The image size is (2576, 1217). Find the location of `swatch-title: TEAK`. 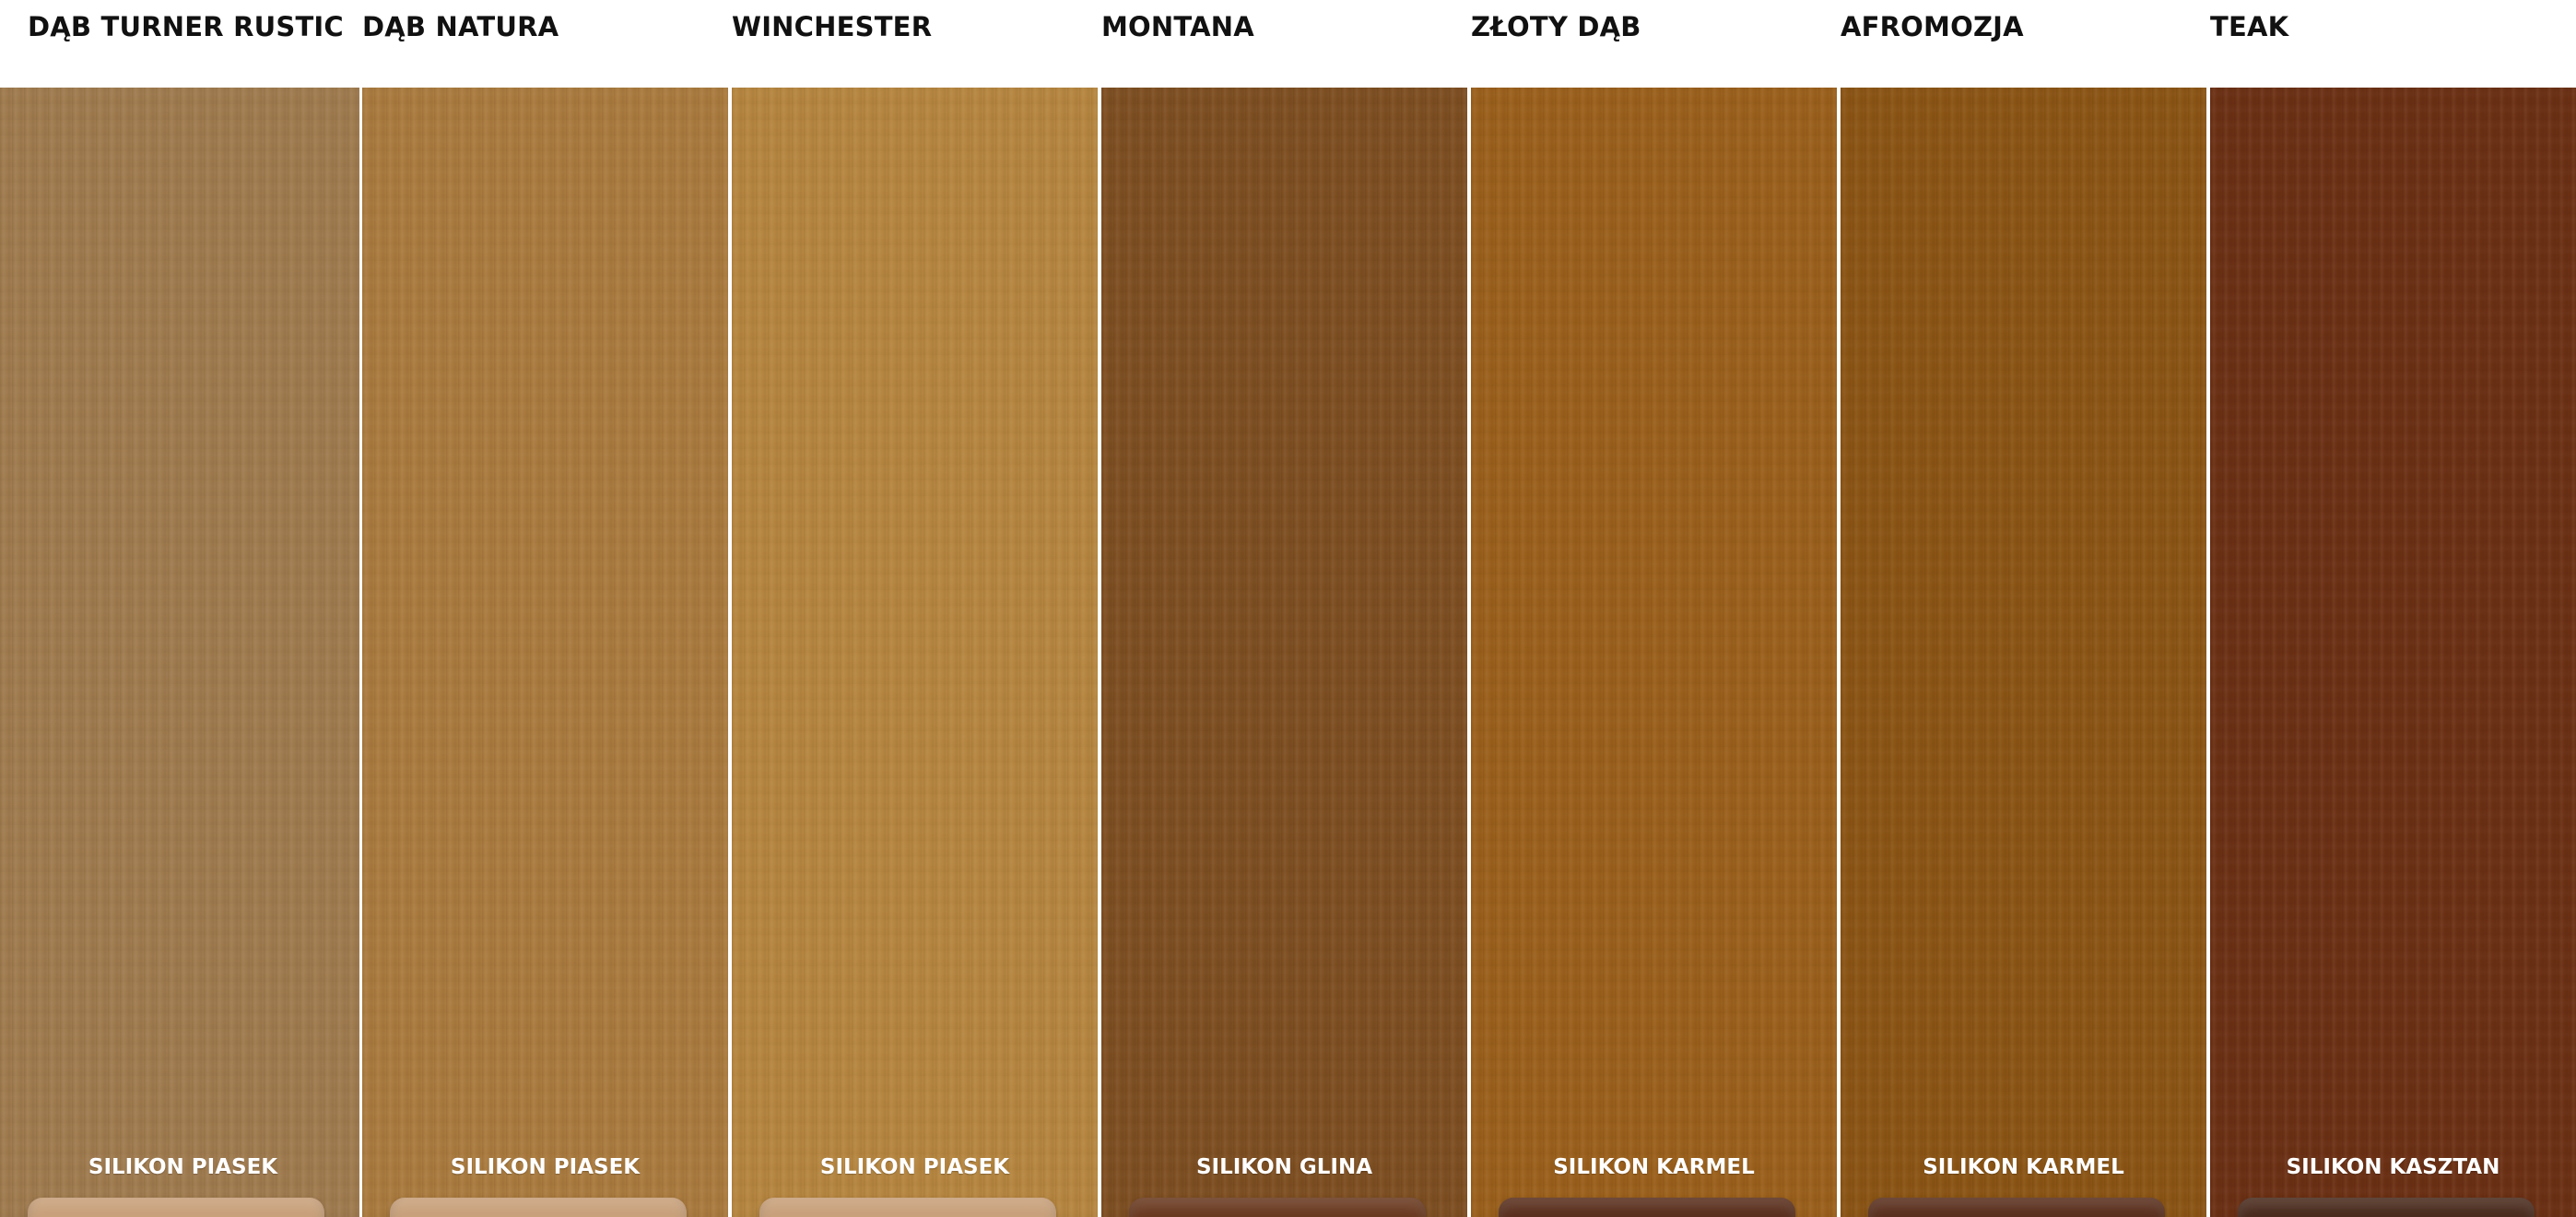

swatch-title: TEAK is located at coordinates (2249, 26).